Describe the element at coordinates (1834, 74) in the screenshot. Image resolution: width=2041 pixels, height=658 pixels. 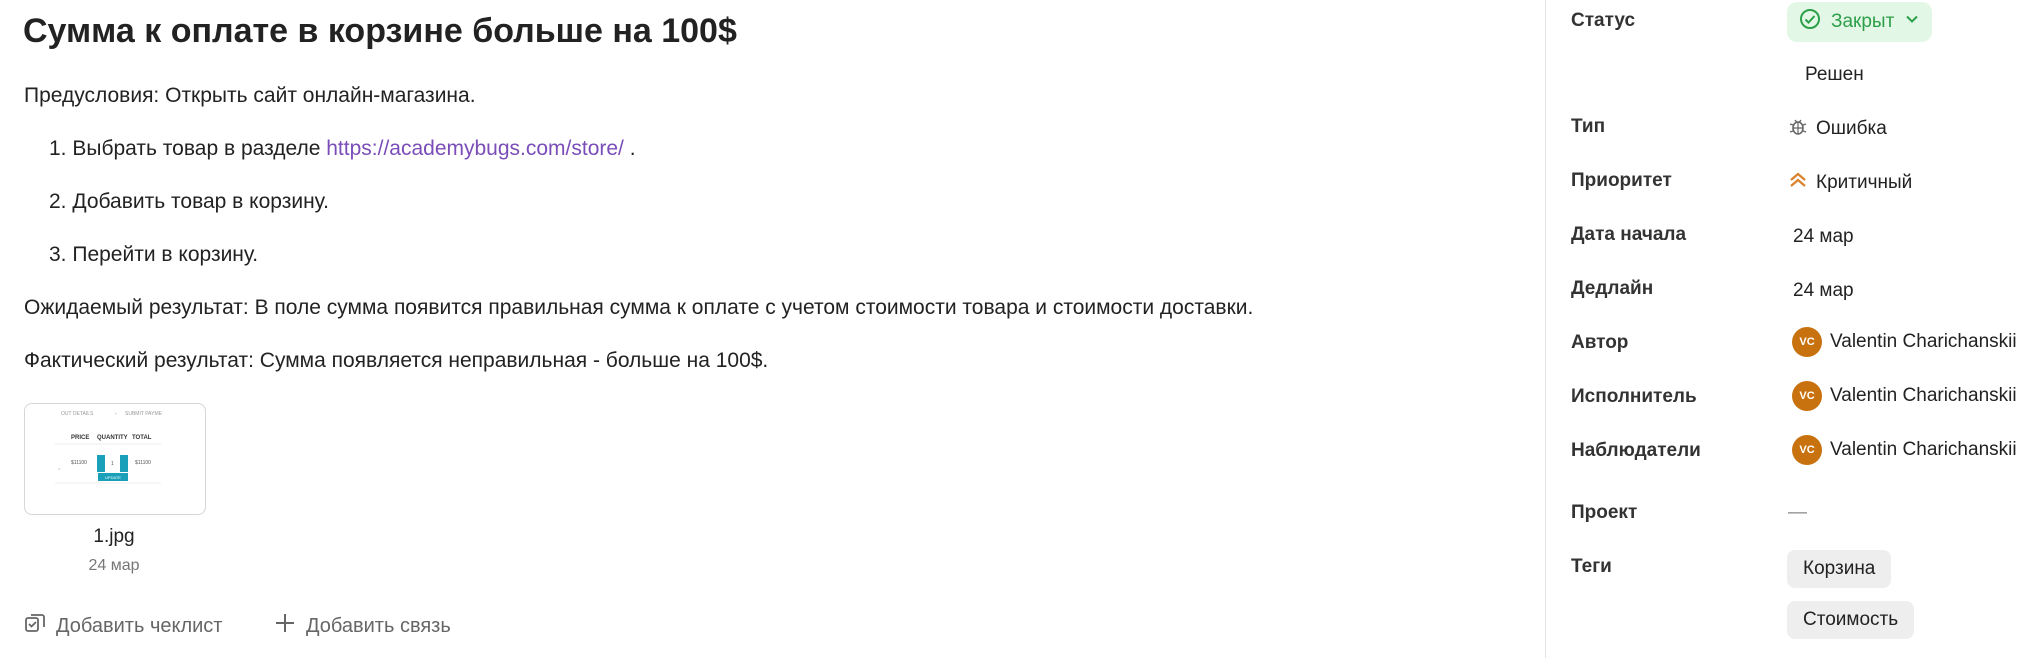
I see `resolution-value: Решен` at that location.